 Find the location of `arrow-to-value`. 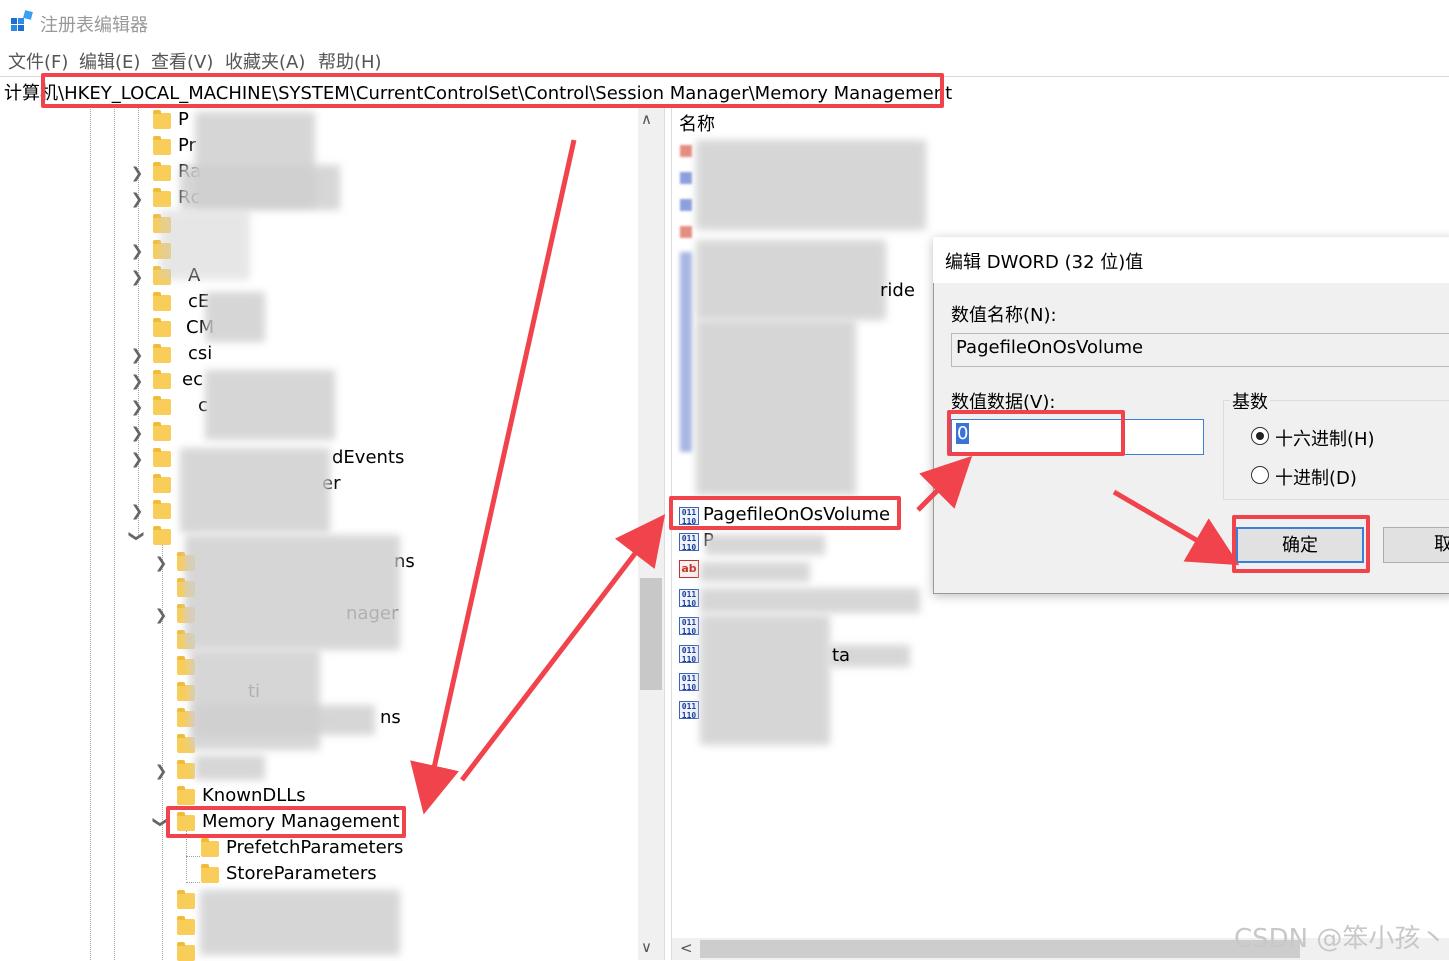

arrow-to-value is located at coordinates (563, 648).